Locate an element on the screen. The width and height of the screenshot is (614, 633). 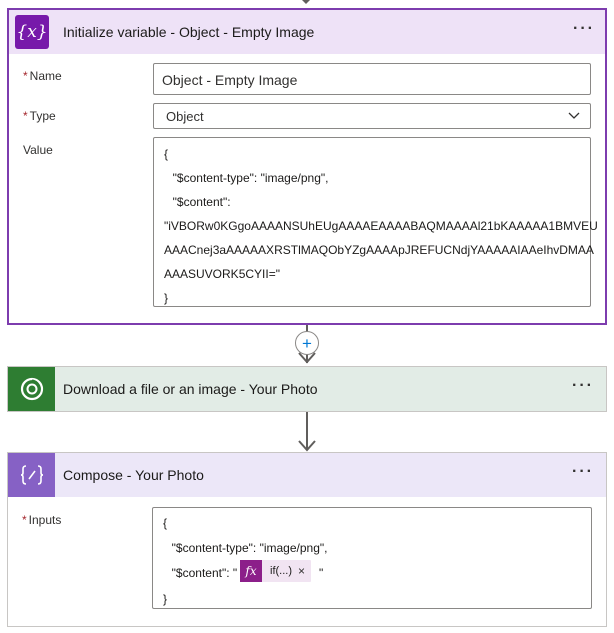
compose-card-header: Compose - Your Photo ··· is located at coordinates (307, 475).